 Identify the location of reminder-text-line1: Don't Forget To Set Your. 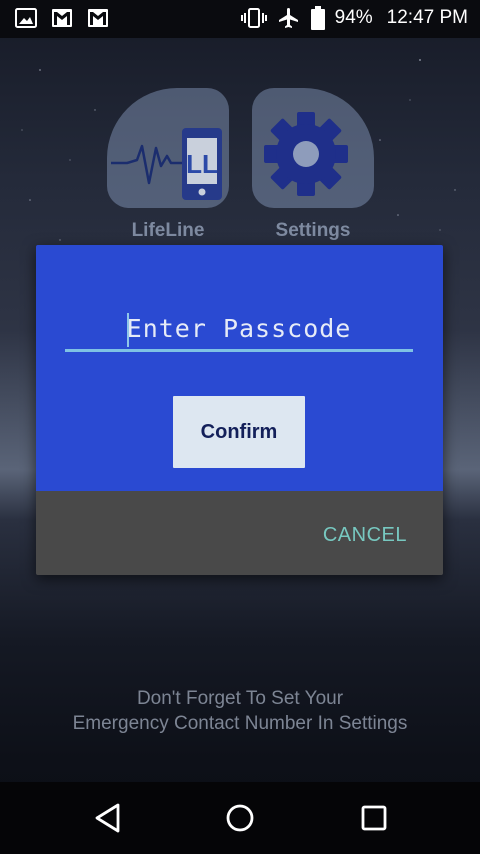
(240, 698).